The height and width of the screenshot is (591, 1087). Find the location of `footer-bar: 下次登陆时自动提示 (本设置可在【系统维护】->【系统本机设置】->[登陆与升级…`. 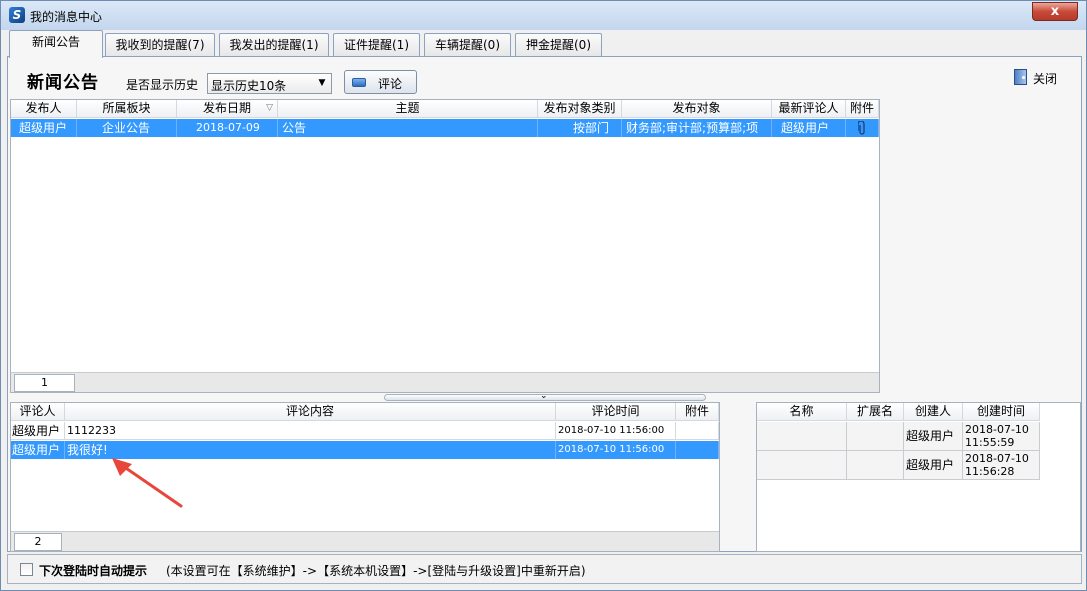

footer-bar: 下次登陆时自动提示 (本设置可在【系统维护】->【系统本机设置】->[登陆与升级… is located at coordinates (544, 569).